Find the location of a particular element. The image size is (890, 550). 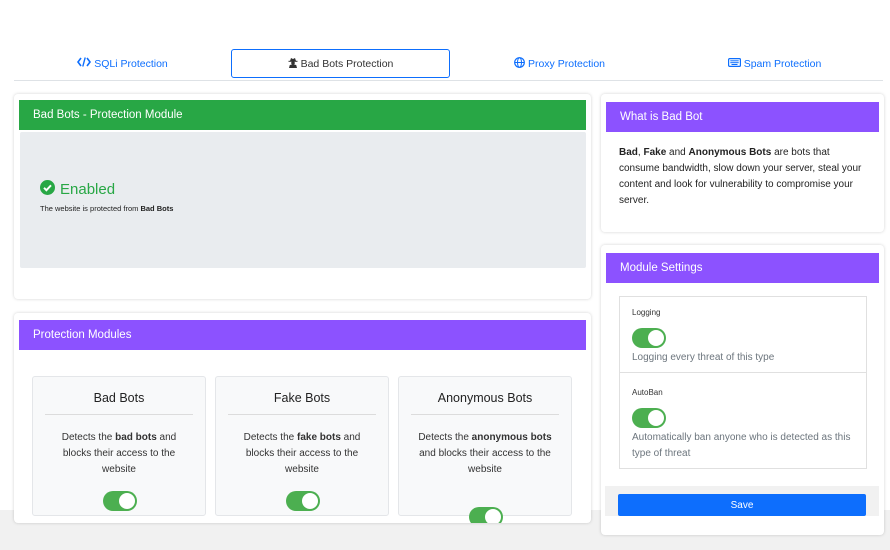

tab-label: Bad Bots Protection is located at coordinates (347, 63).